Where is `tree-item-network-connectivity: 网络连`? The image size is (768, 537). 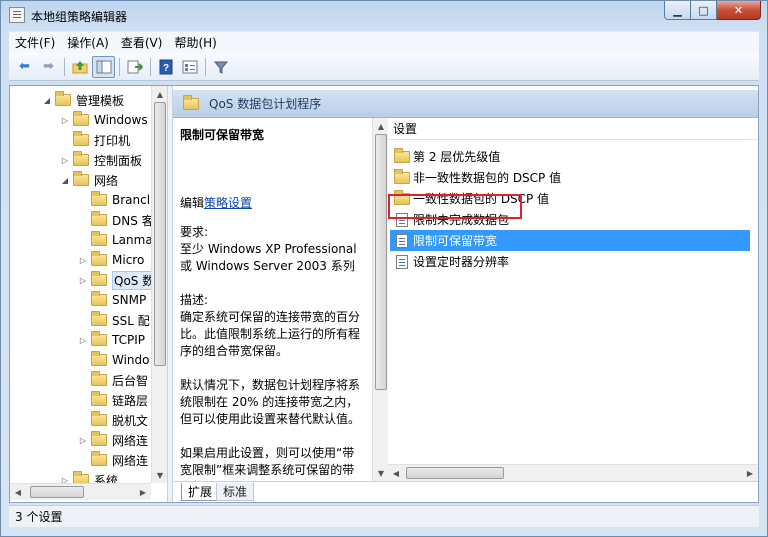
tree-item-network-connectivity: 网络连 is located at coordinates (113, 460).